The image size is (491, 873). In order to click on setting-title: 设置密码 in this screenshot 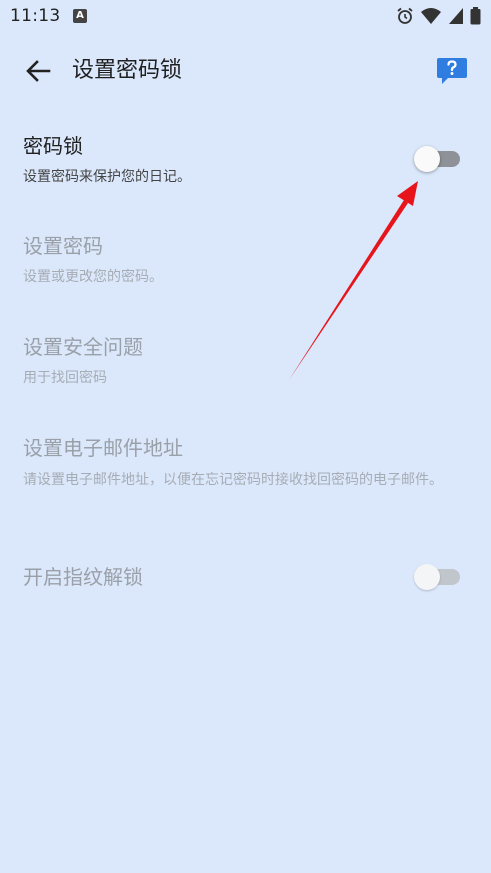, I will do `click(63, 246)`.